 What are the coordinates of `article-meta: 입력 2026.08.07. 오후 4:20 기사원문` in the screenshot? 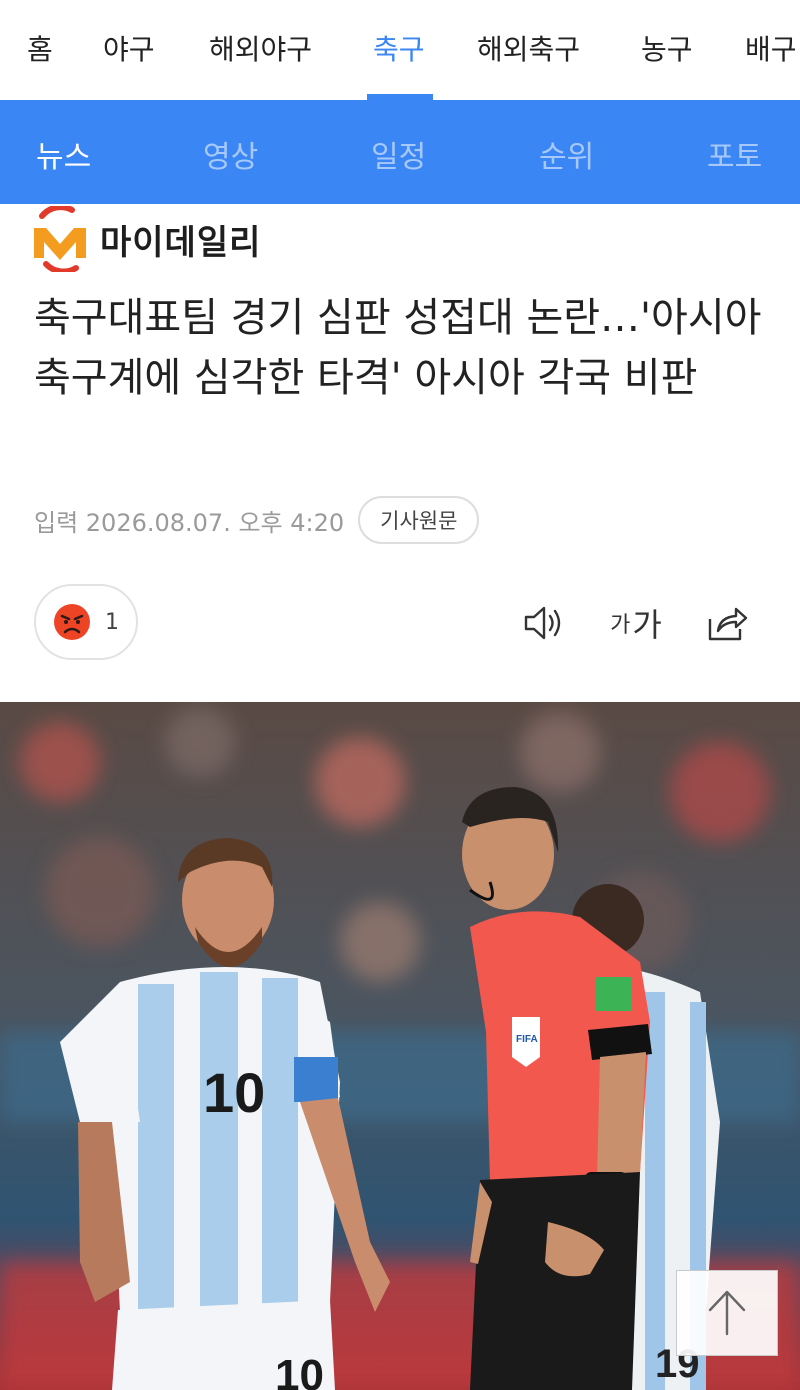 It's located at (257, 520).